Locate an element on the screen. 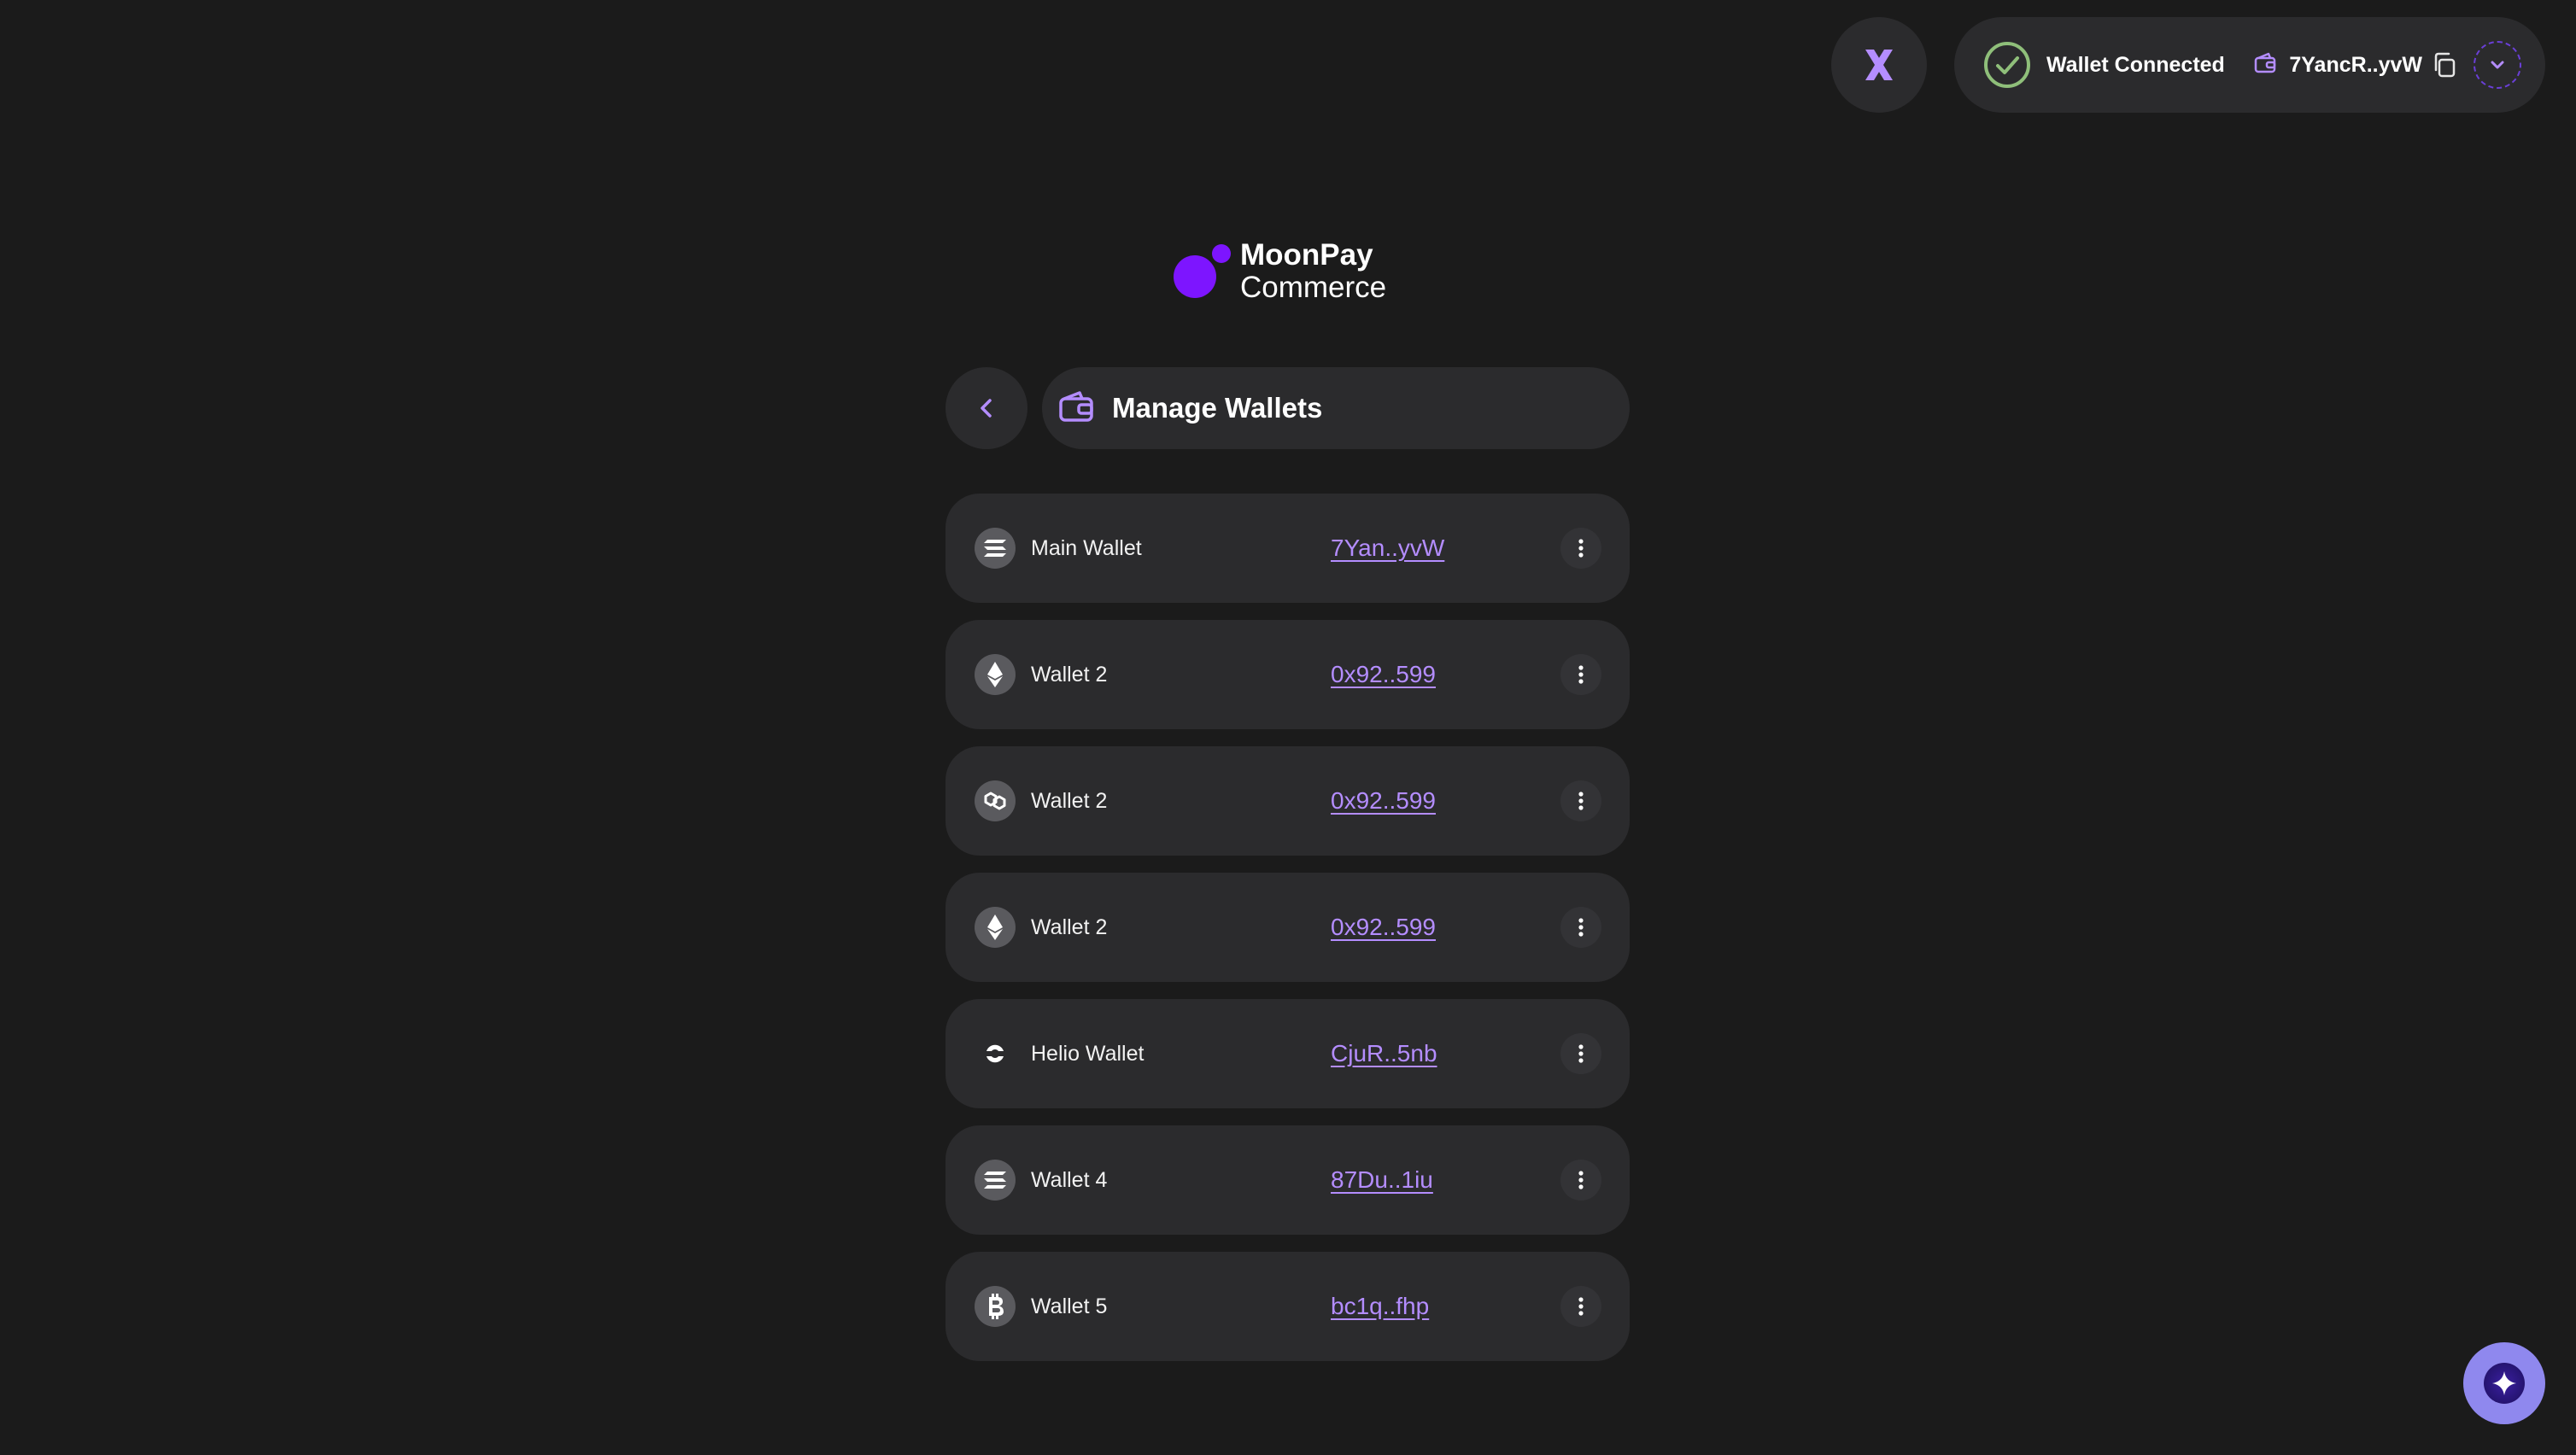 Image resolution: width=2576 pixels, height=1455 pixels. page-header: Manage Wallets is located at coordinates (1336, 408).